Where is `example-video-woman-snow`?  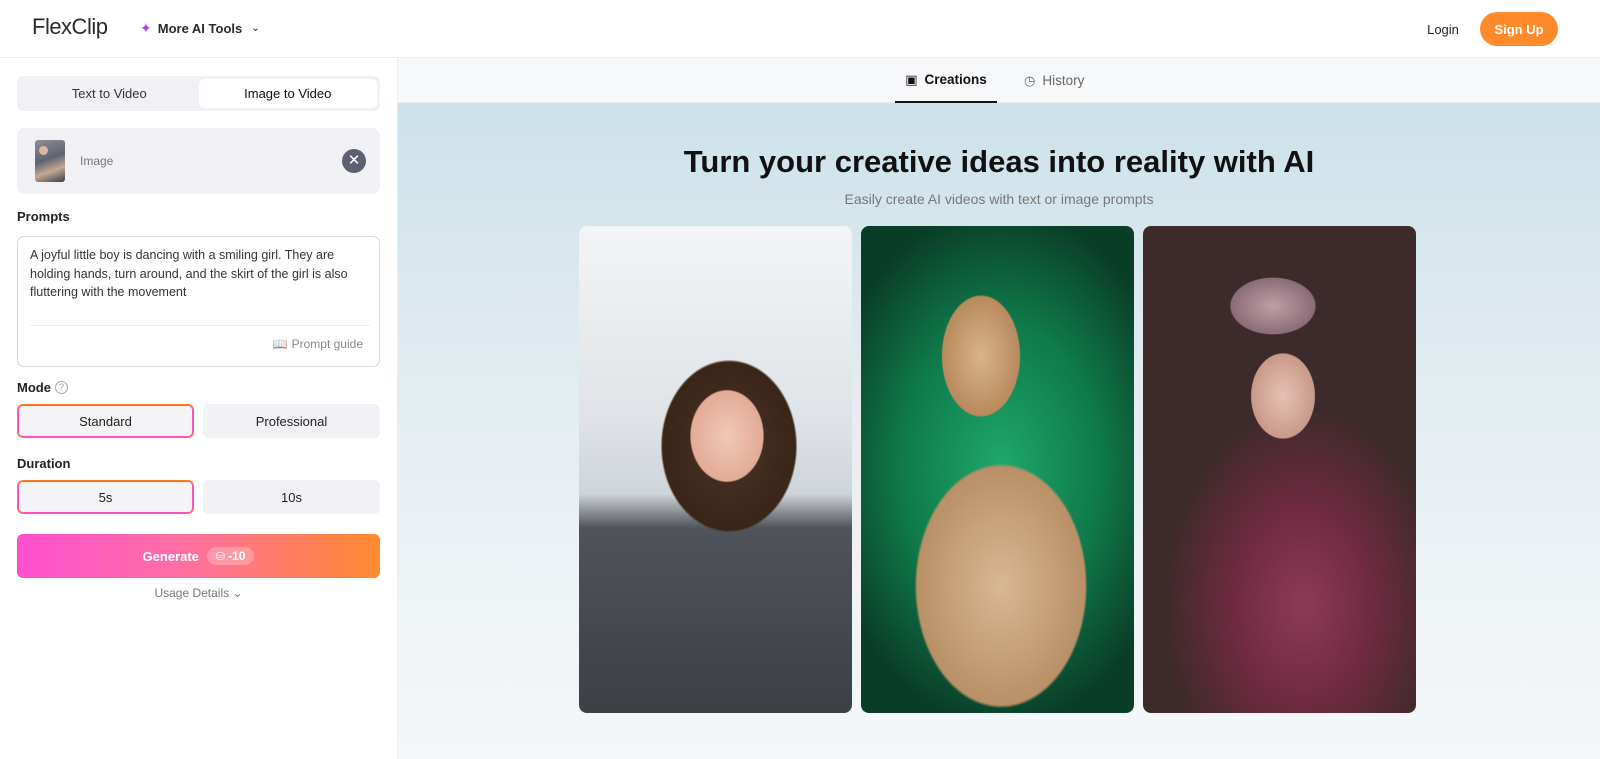
example-video-woman-snow is located at coordinates (715, 469).